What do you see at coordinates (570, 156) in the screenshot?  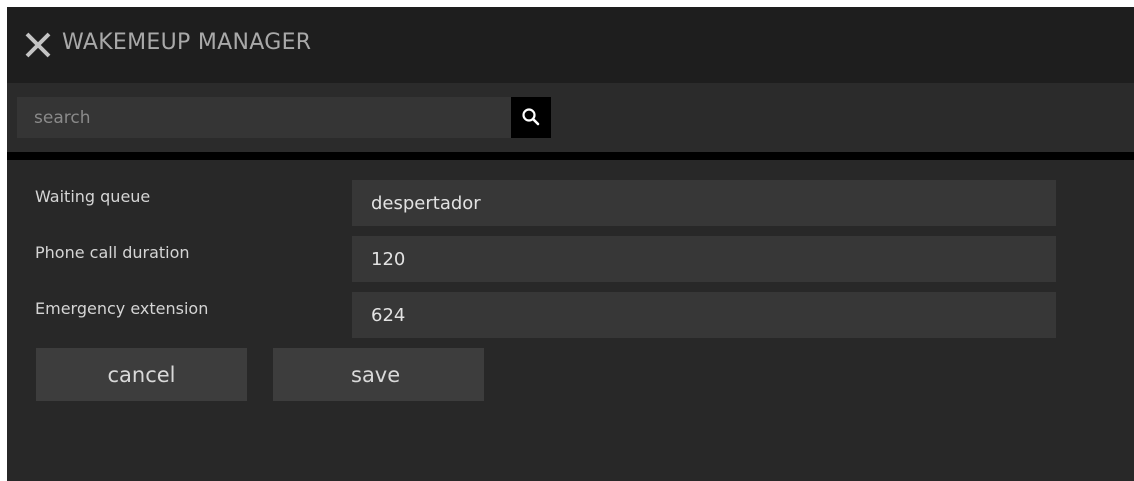 I see `section-divider` at bounding box center [570, 156].